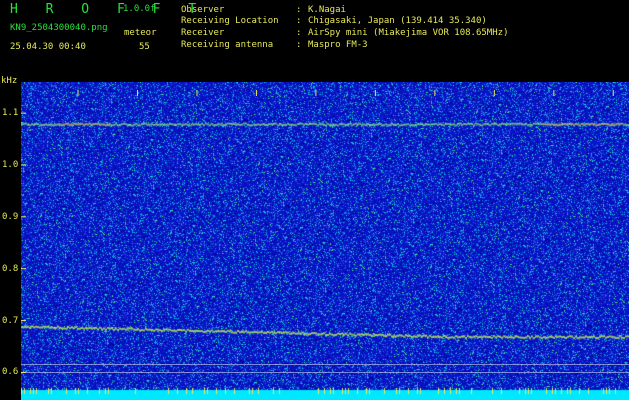 This screenshot has width=629, height=400. I want to click on y-tick-label: 1.0, so click(10, 164).